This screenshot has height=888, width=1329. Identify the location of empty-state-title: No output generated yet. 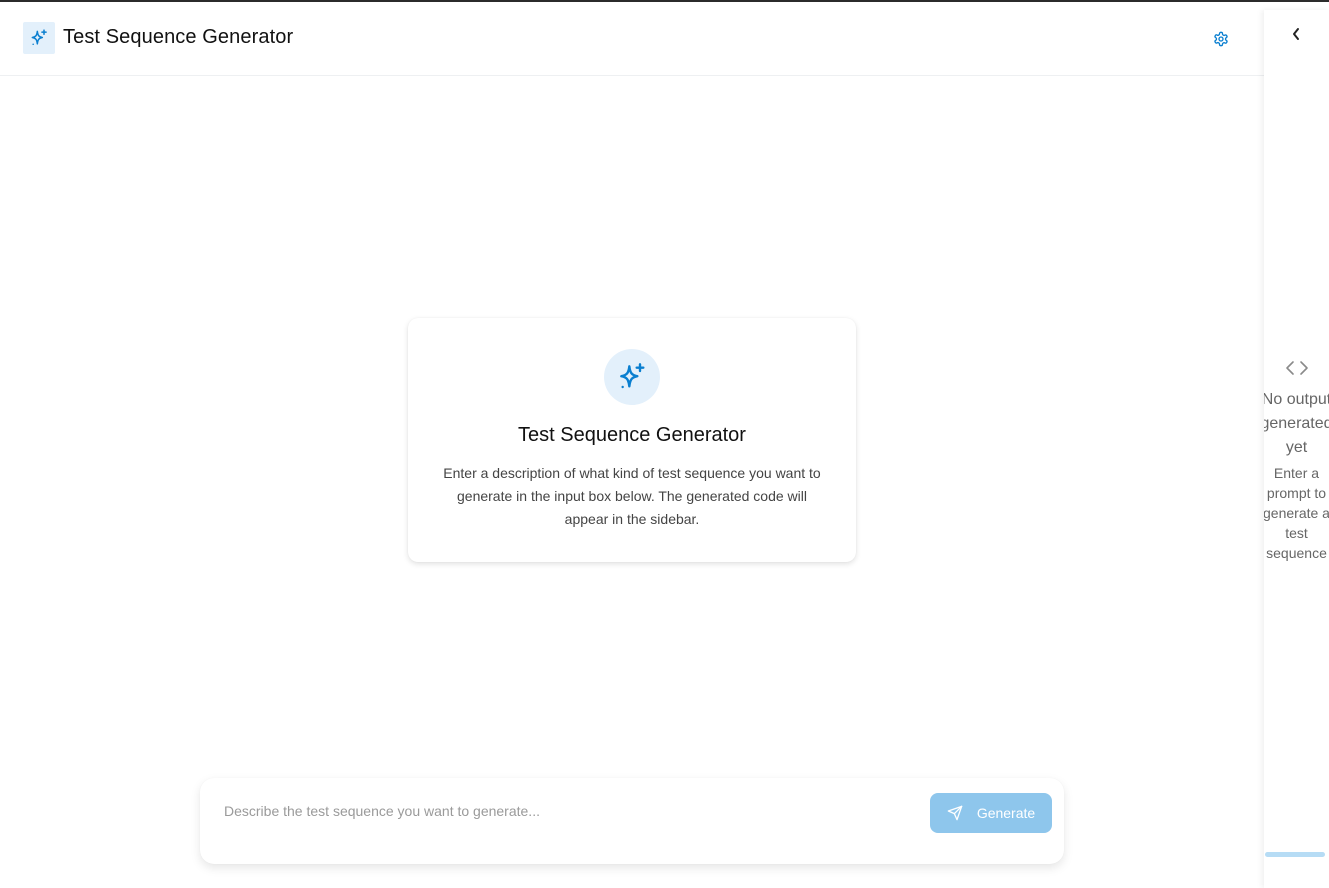
(1296, 423).